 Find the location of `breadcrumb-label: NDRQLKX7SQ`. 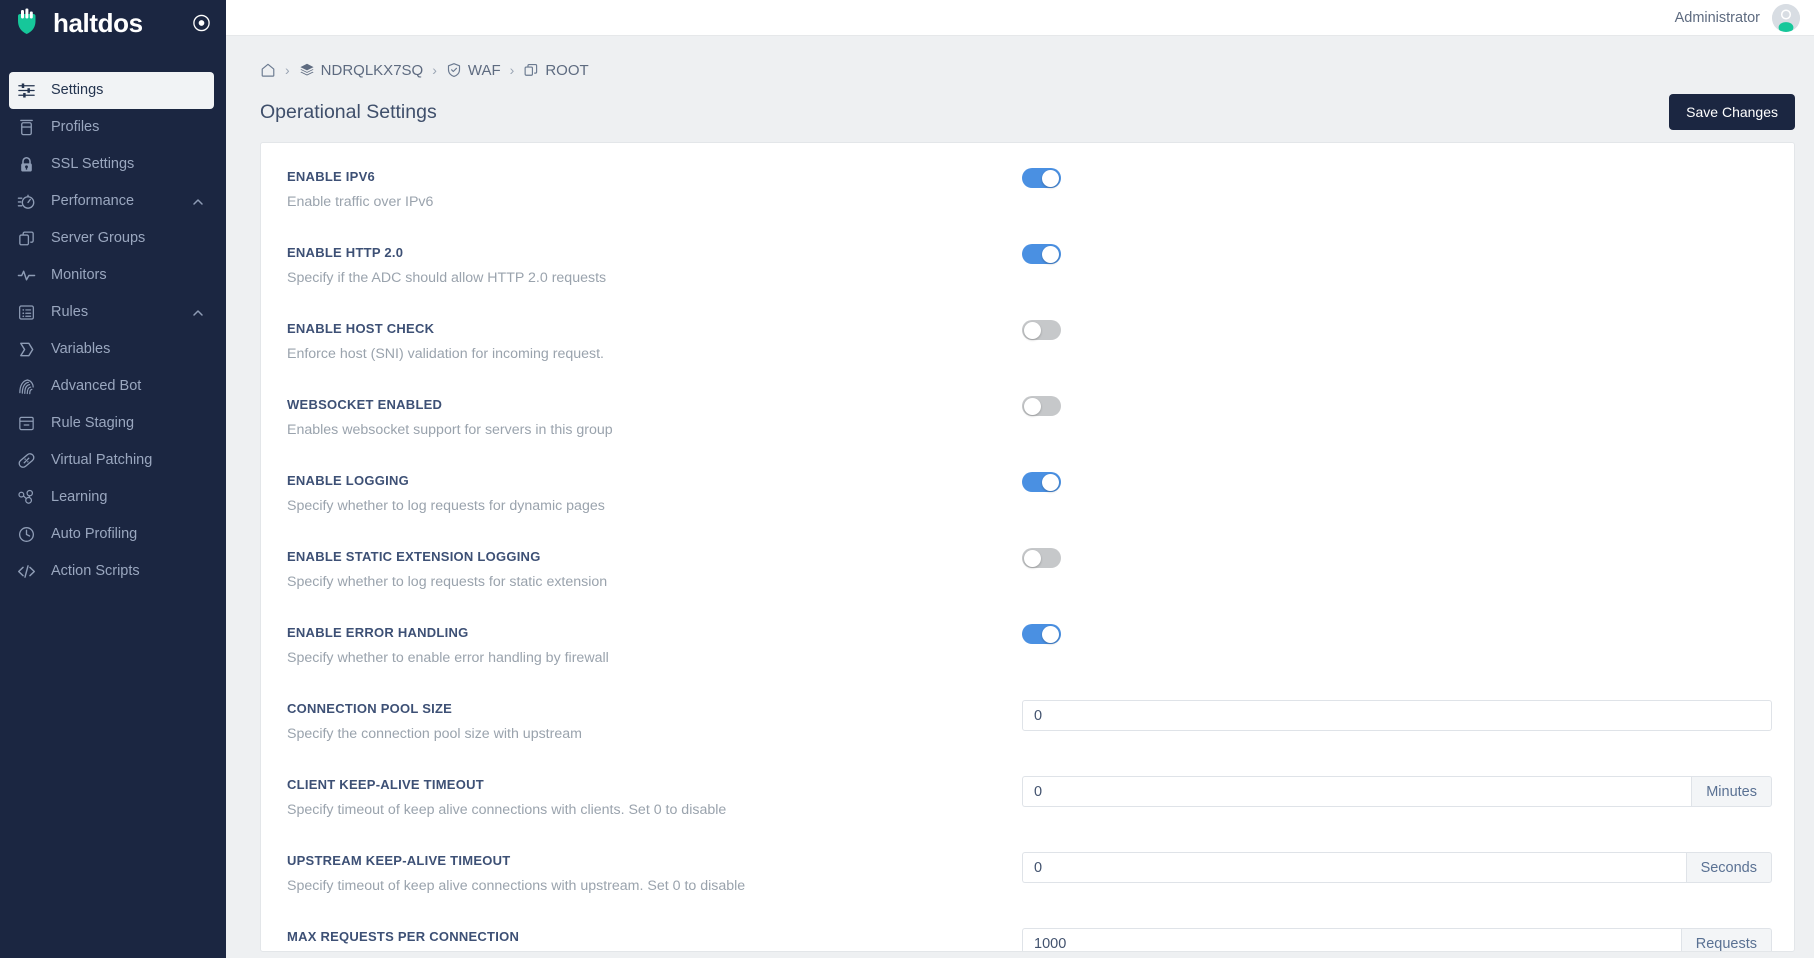

breadcrumb-label: NDRQLKX7SQ is located at coordinates (372, 70).